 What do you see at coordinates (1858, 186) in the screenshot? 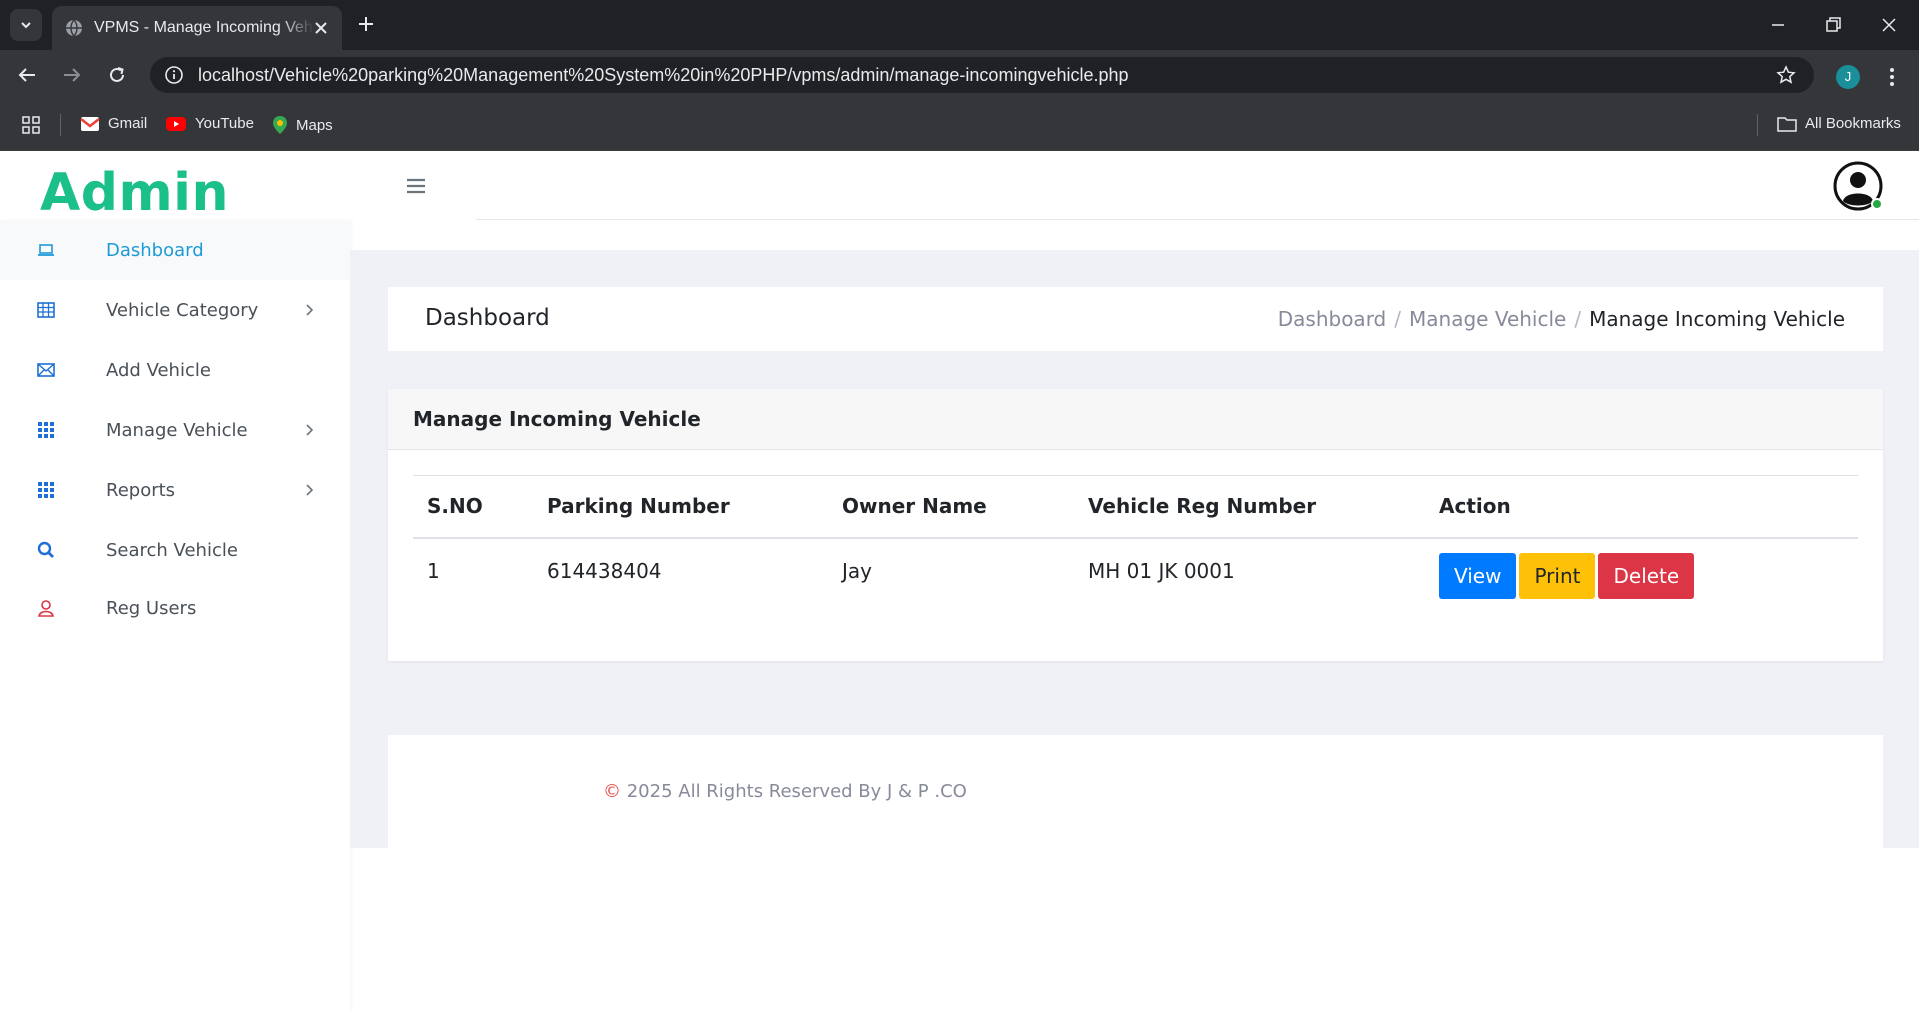
I see `user-avatar-icon` at bounding box center [1858, 186].